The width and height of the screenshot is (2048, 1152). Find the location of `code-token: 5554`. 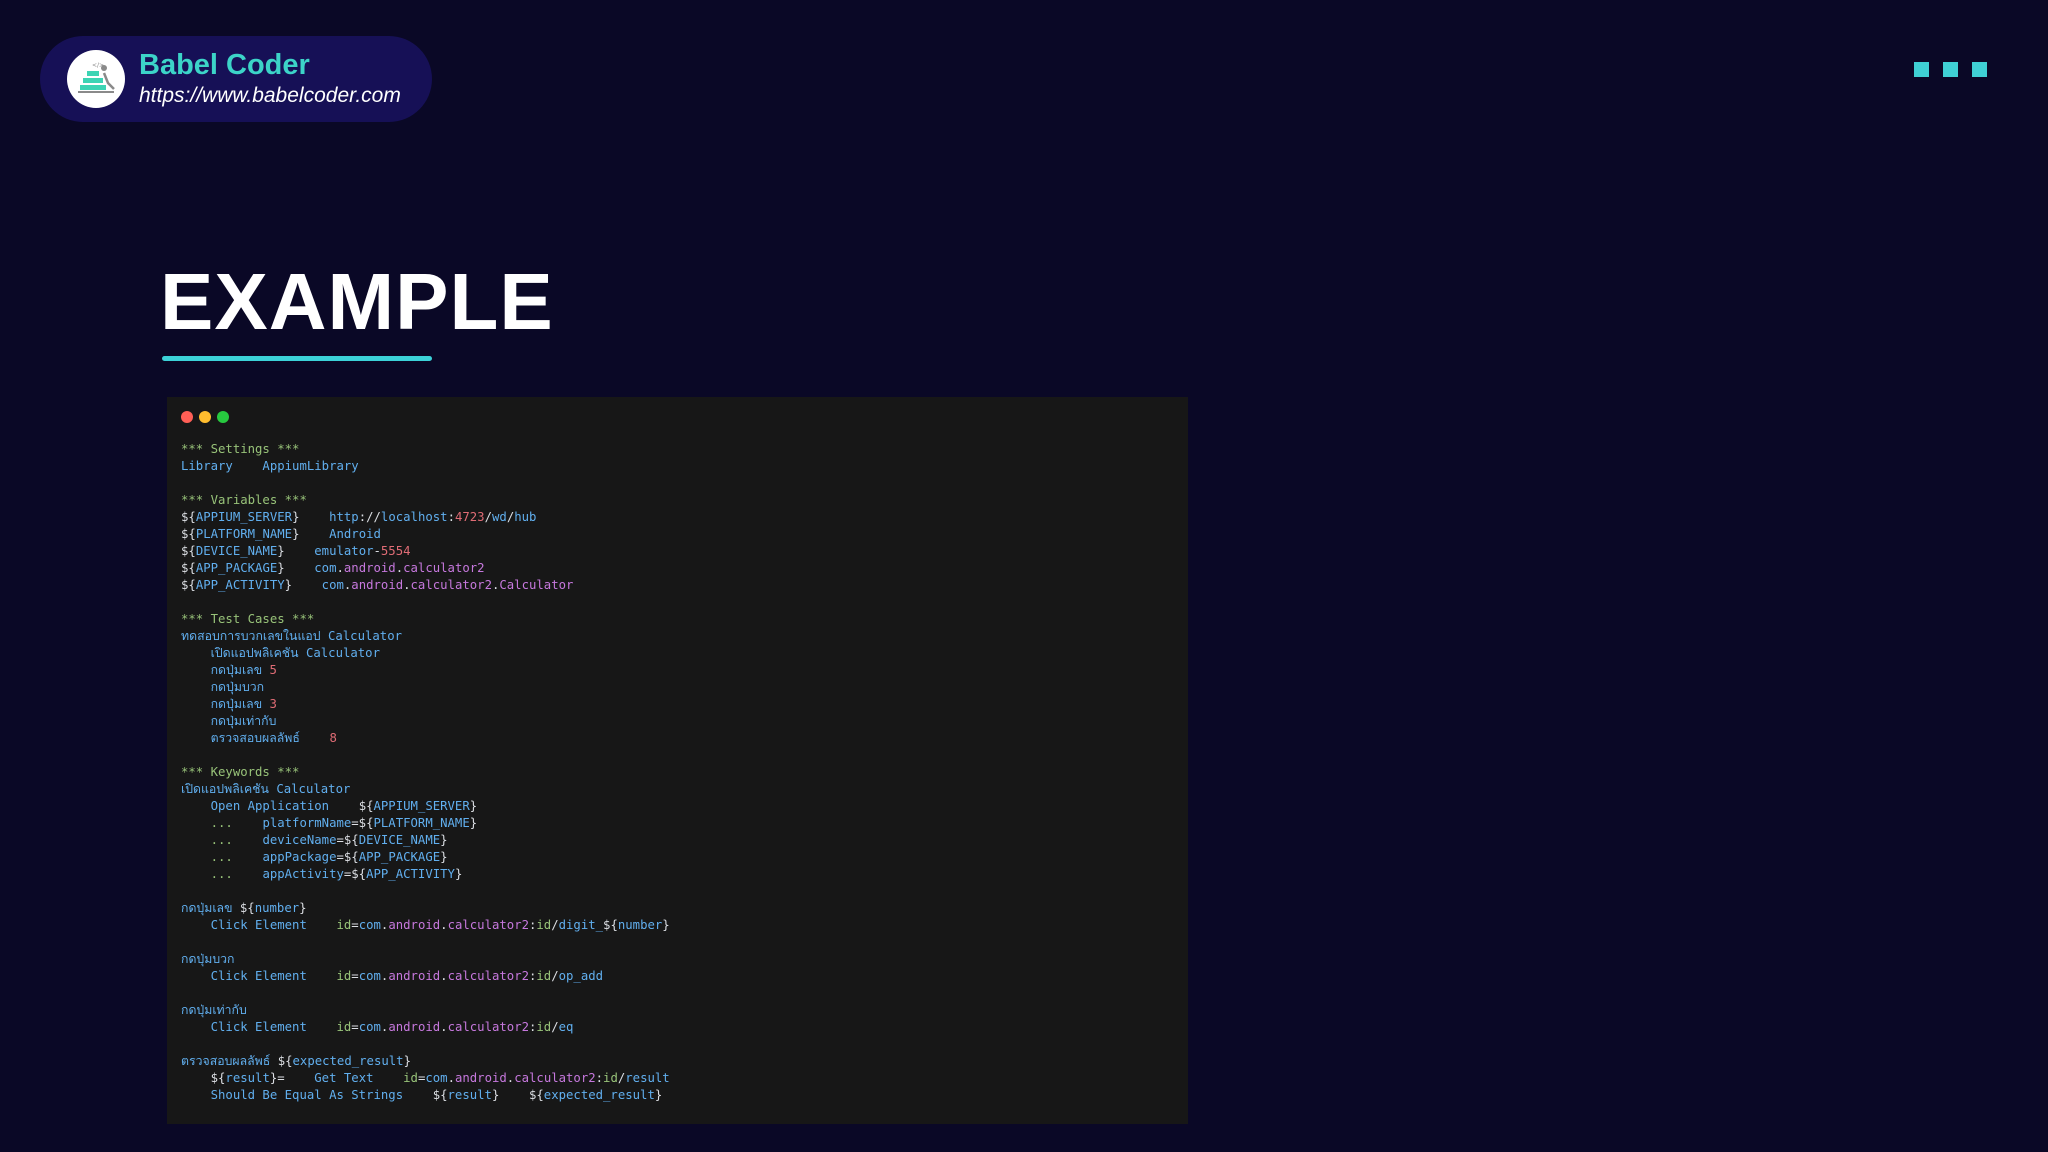

code-token: 5554 is located at coordinates (395, 551).